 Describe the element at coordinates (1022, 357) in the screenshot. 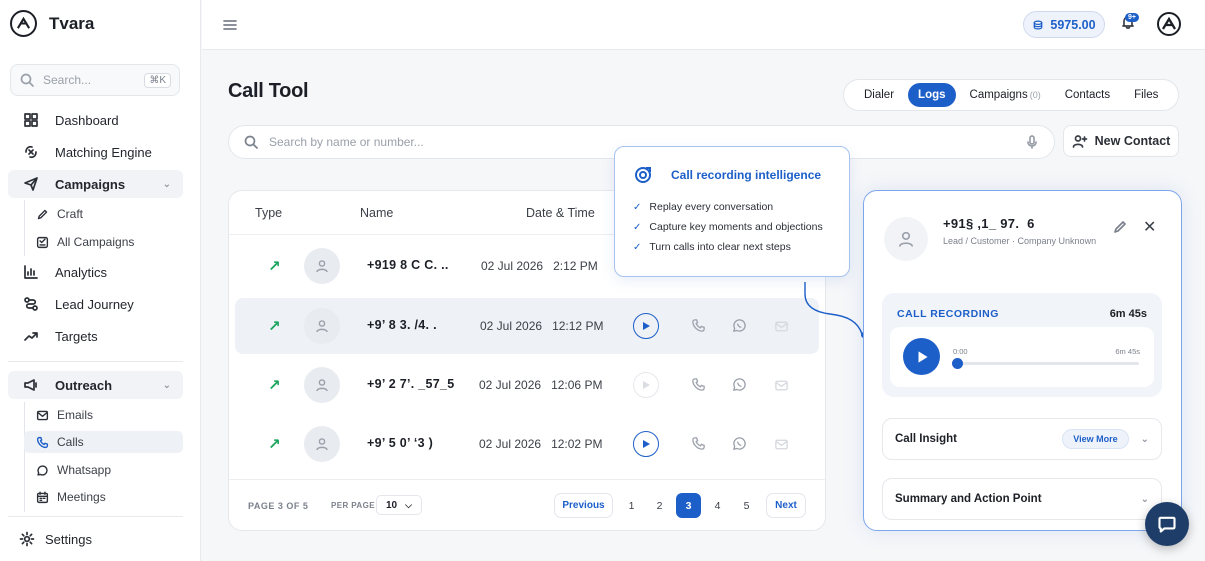

I see `audio-player: 0:00 6m 45s` at that location.